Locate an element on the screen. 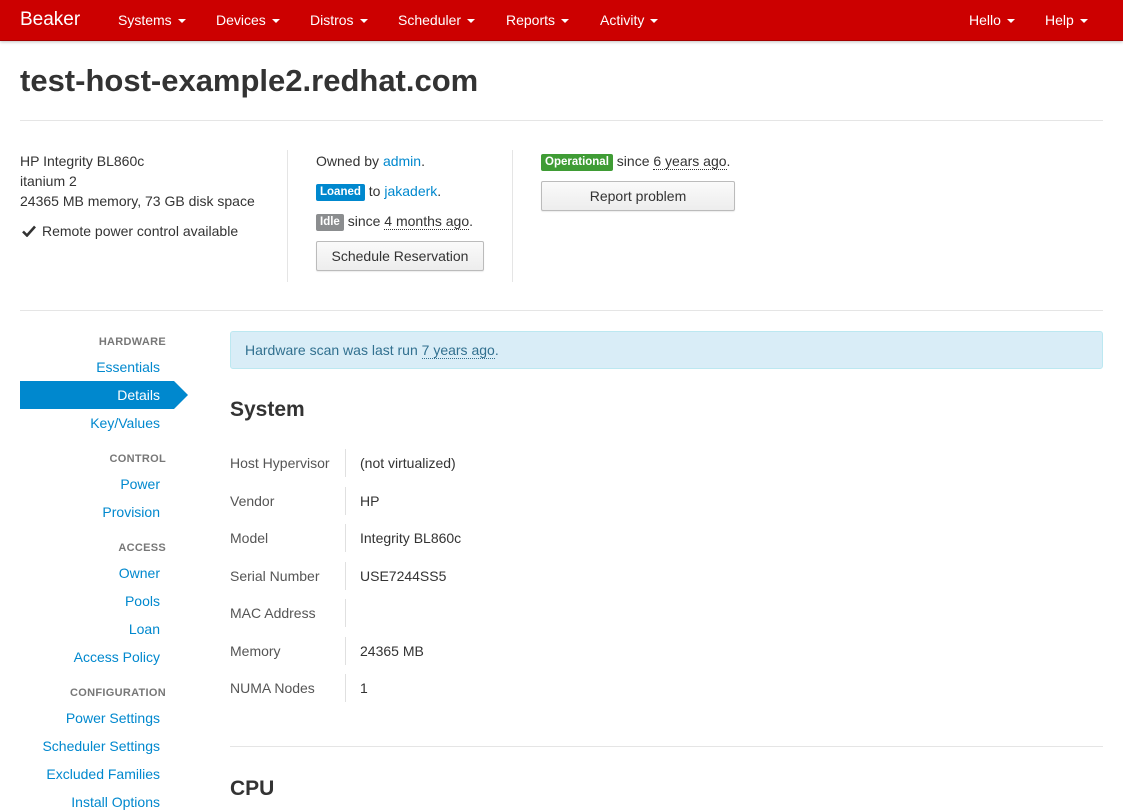  sidebar-heading-access: ACCESS is located at coordinates (142, 548).